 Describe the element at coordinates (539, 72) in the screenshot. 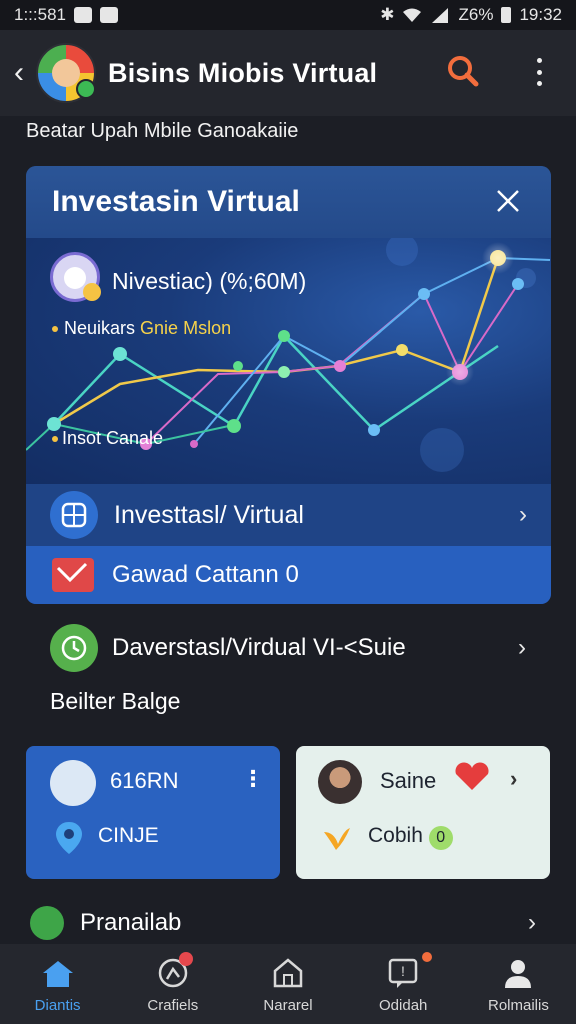

I see `more-menu-button` at that location.